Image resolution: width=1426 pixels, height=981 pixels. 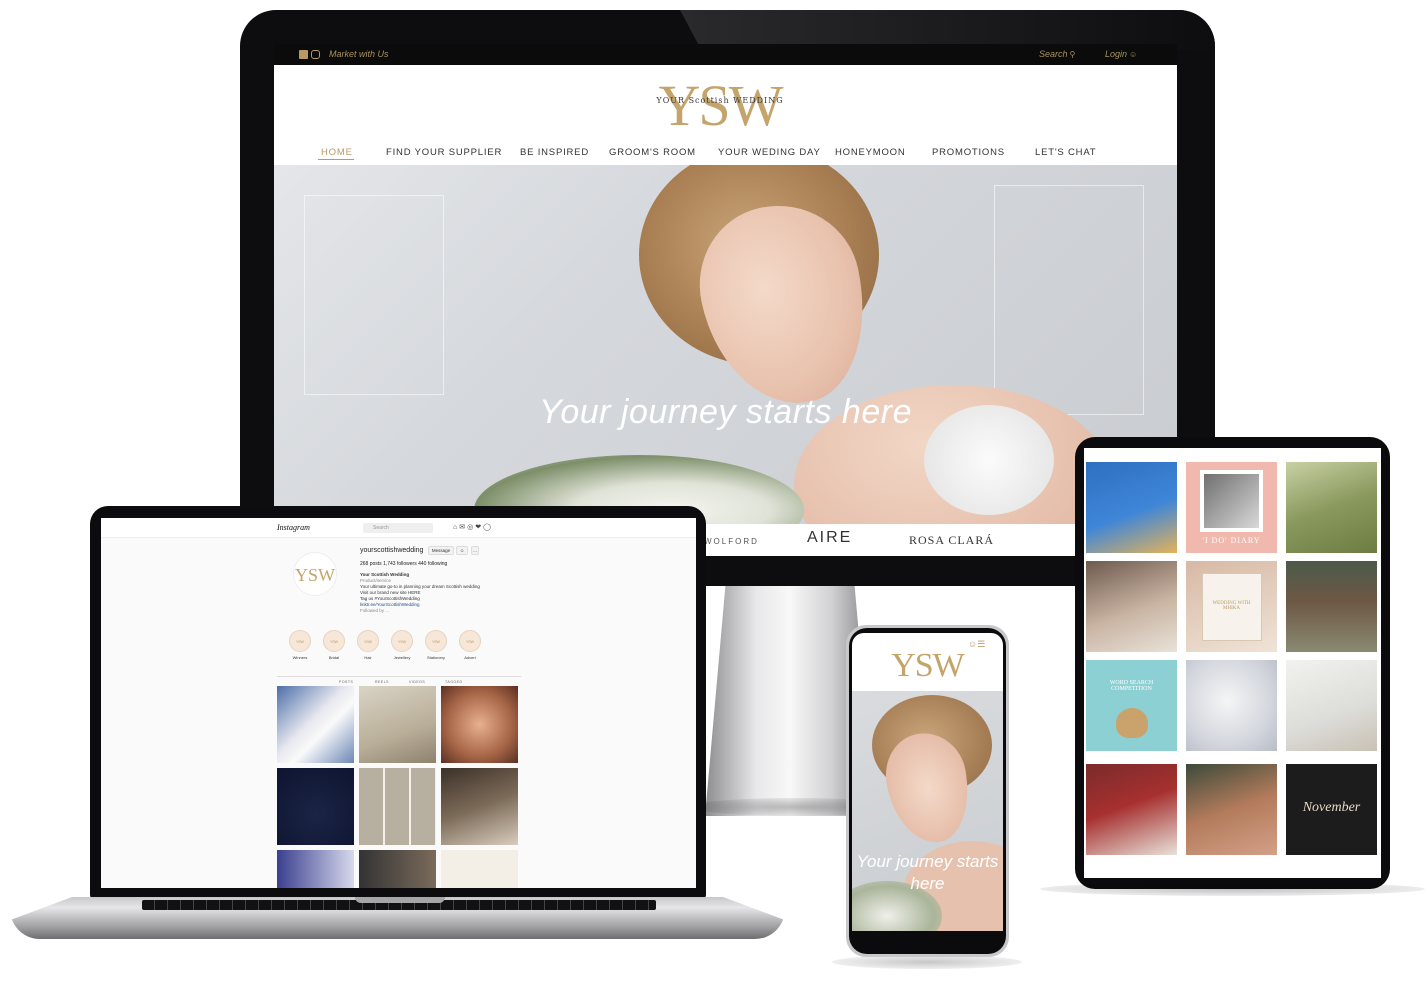 I want to click on tile-photo, so click(x=1231, y=501).